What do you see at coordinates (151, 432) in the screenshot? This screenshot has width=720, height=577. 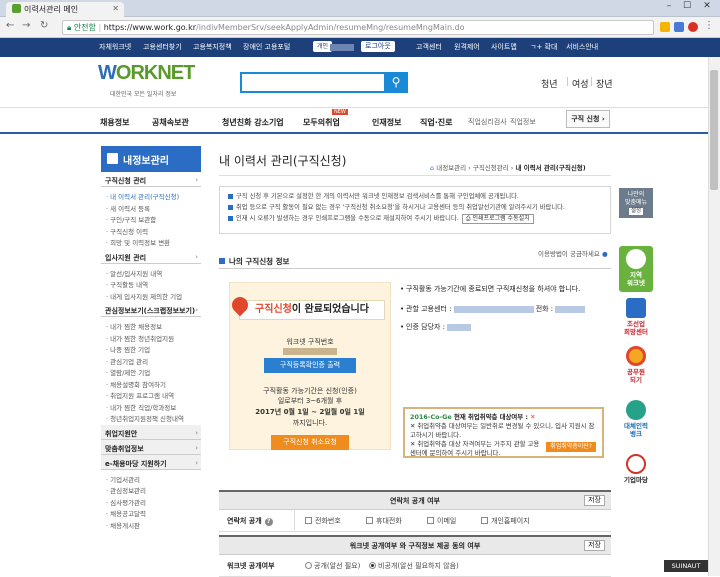 I see `side-section: 취업지원안 ›` at bounding box center [151, 432].